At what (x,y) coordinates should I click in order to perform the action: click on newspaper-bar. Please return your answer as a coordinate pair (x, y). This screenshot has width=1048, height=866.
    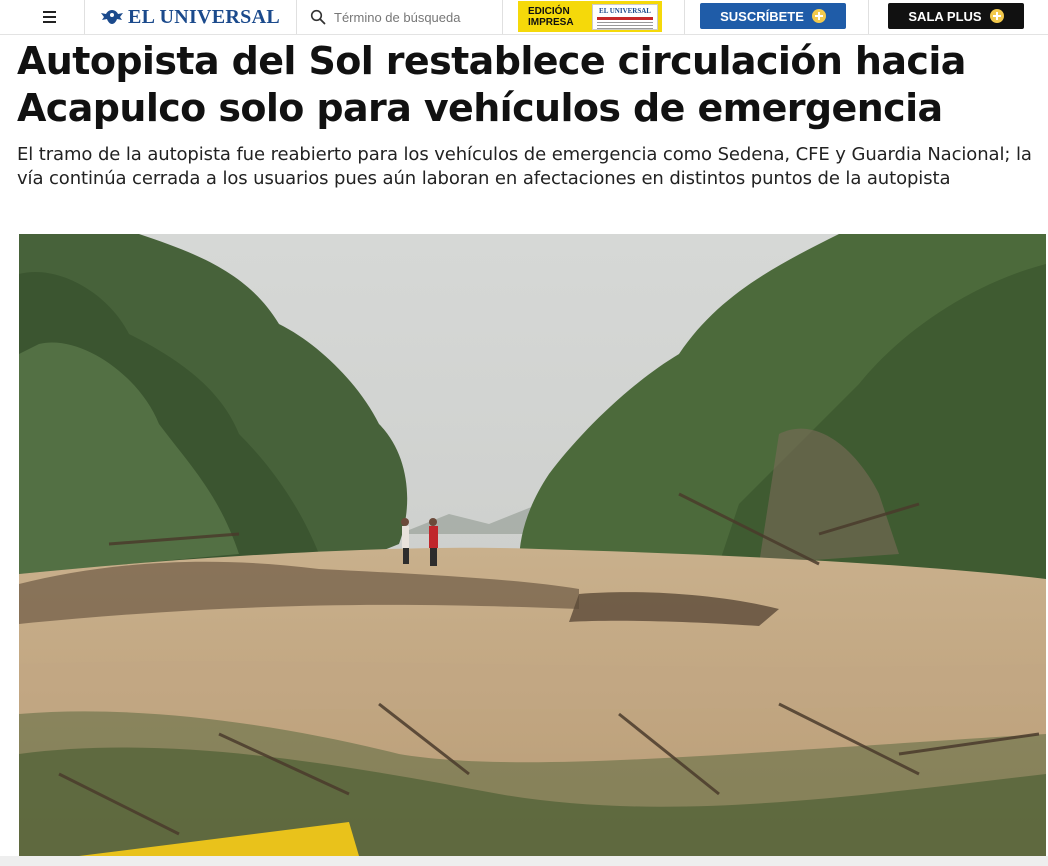
    Looking at the image, I should click on (625, 18).